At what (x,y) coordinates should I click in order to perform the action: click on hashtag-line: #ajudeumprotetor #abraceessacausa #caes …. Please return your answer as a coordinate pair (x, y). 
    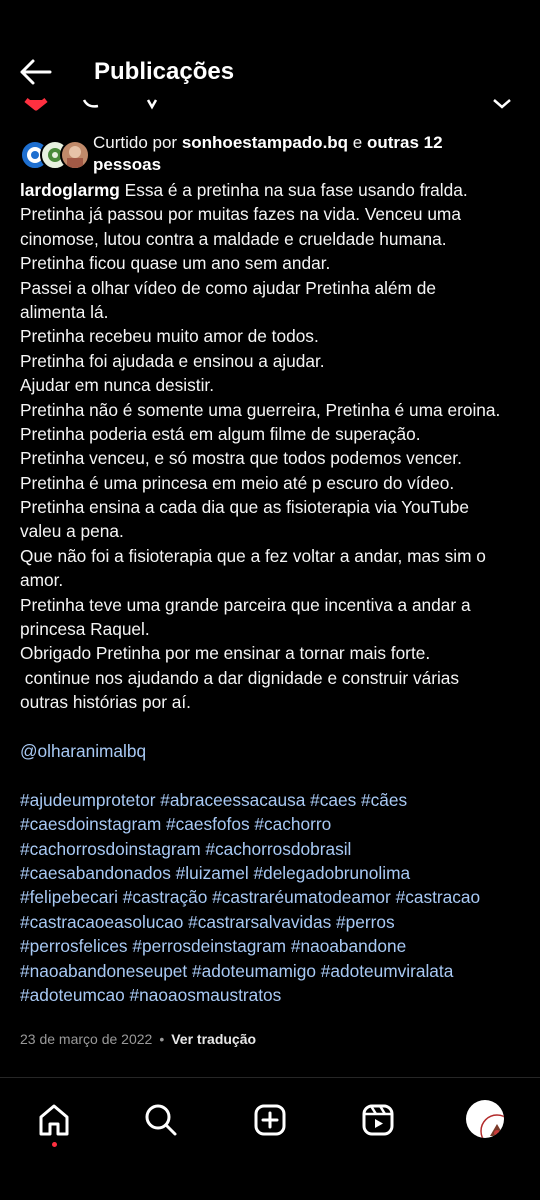
    Looking at the image, I should click on (272, 800).